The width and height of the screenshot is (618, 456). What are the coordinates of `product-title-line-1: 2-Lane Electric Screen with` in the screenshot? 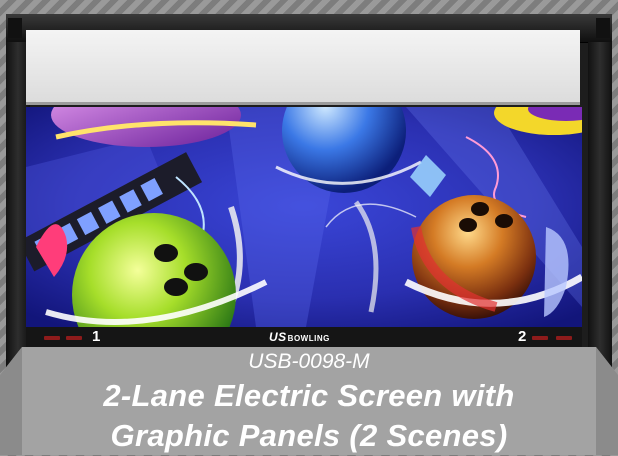 It's located at (309, 395).